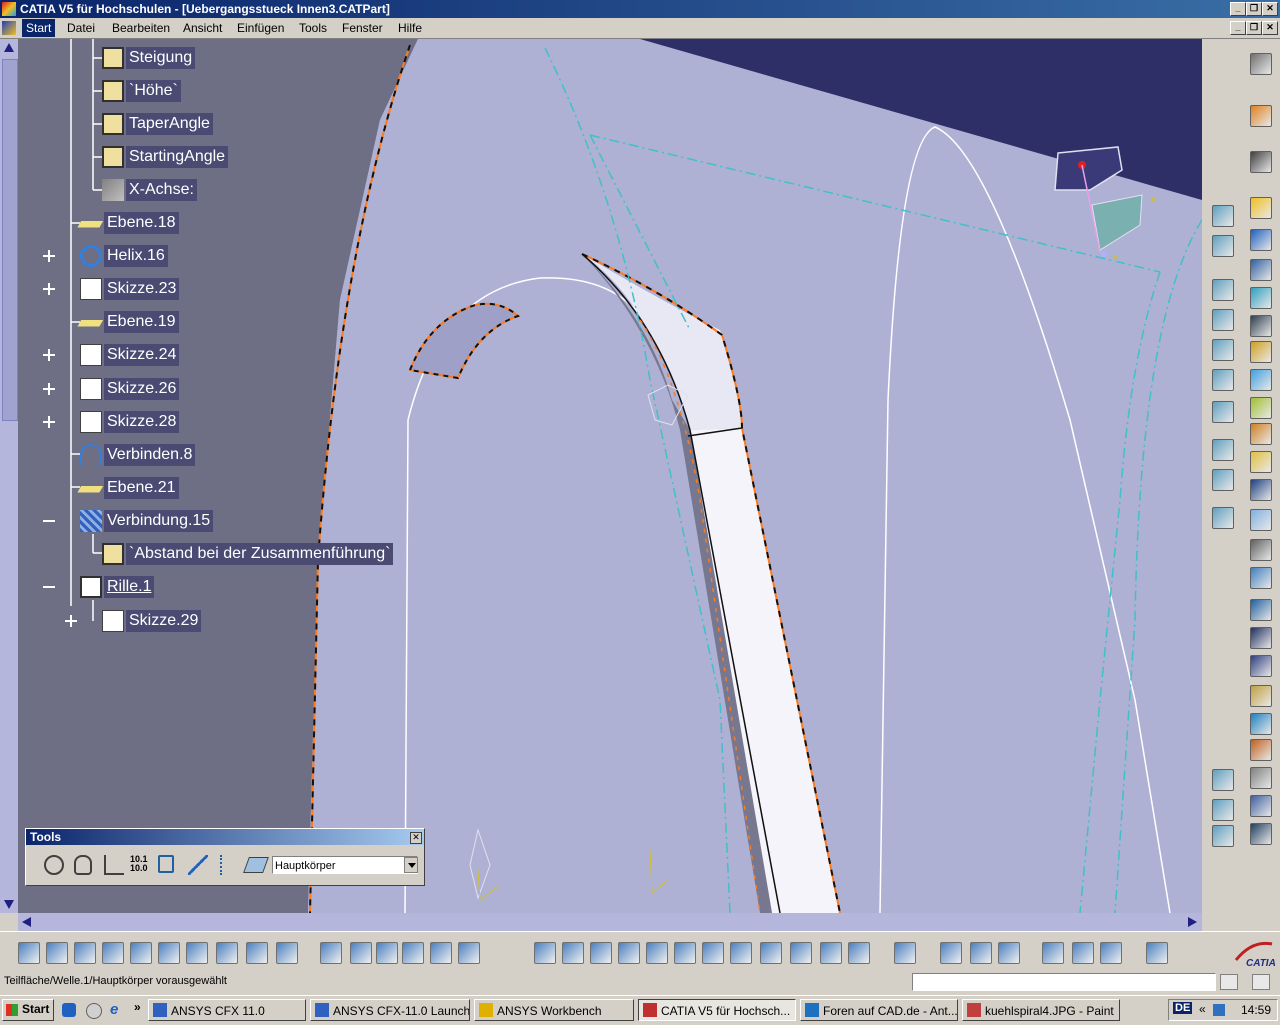 Image resolution: width=1280 pixels, height=1025 pixels. I want to click on tree-node: Skizze.29, so click(152, 621).